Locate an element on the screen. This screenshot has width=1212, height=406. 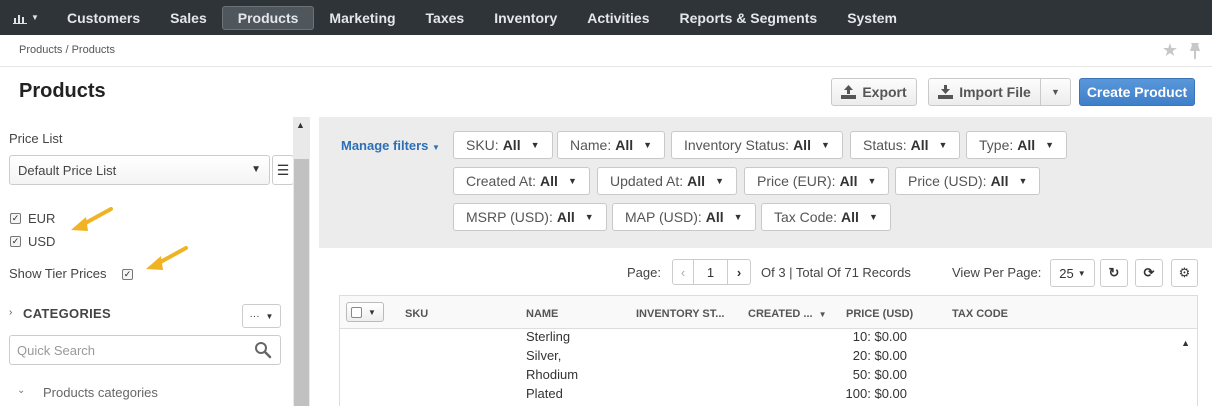
filter-label: SKU: is located at coordinates (482, 145).